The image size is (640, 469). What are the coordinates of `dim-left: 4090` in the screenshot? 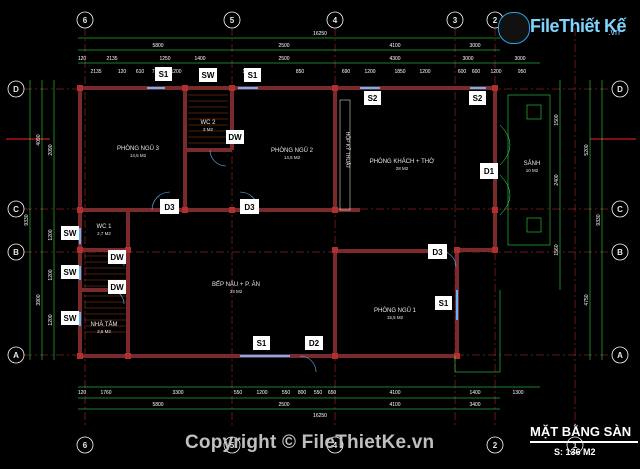 It's located at (39, 139).